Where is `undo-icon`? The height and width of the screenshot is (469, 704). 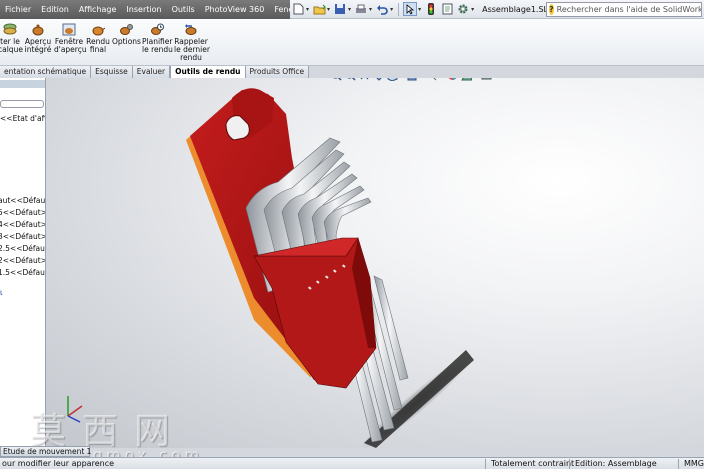 undo-icon is located at coordinates (382, 9).